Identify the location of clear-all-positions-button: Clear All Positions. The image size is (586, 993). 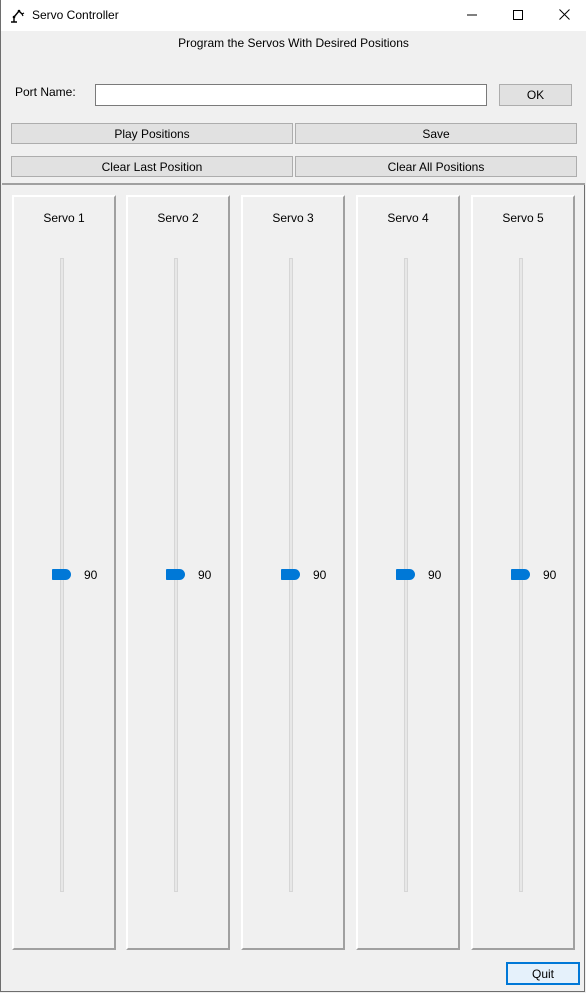
(436, 166).